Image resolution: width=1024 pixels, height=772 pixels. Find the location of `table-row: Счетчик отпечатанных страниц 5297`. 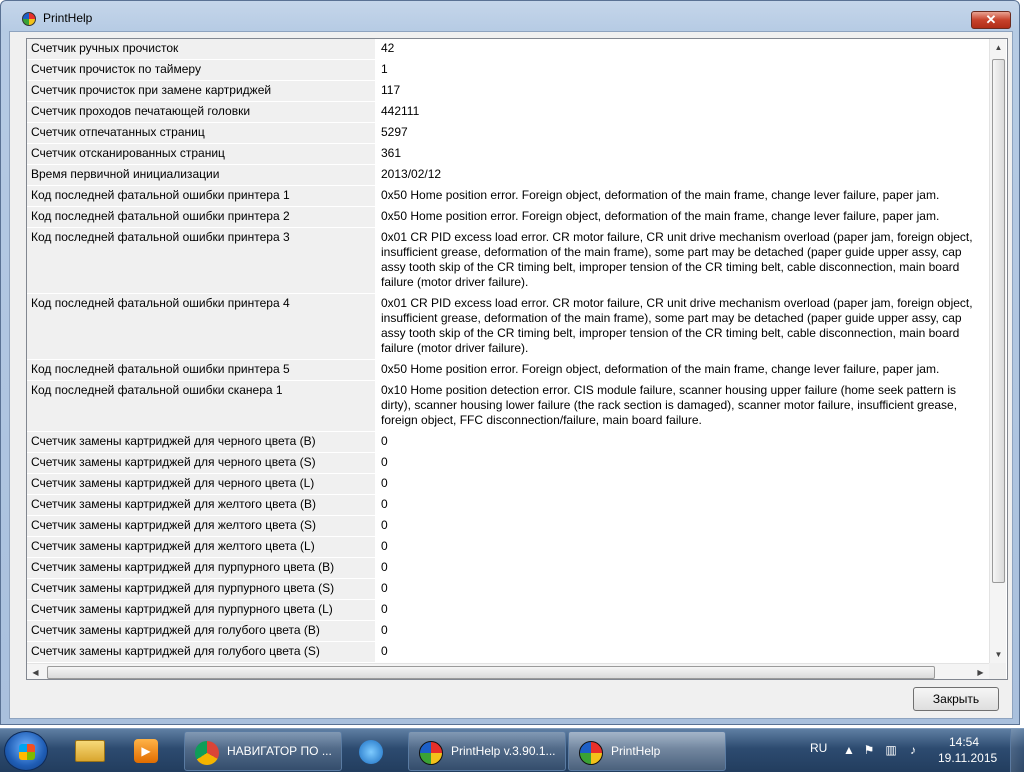

table-row: Счетчик отпечатанных страниц 5297 is located at coordinates (508, 133).